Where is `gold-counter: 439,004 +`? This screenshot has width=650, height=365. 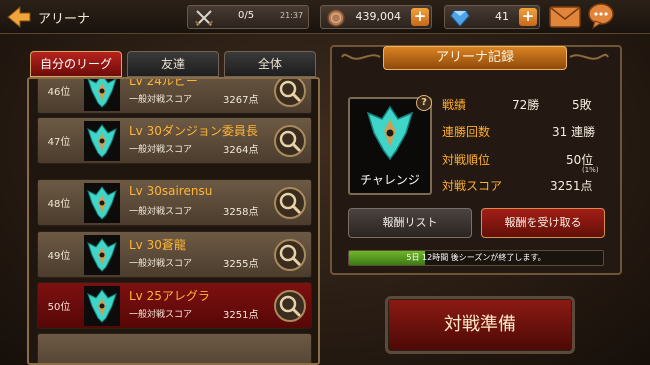 gold-counter: 439,004 + is located at coordinates (376, 17).